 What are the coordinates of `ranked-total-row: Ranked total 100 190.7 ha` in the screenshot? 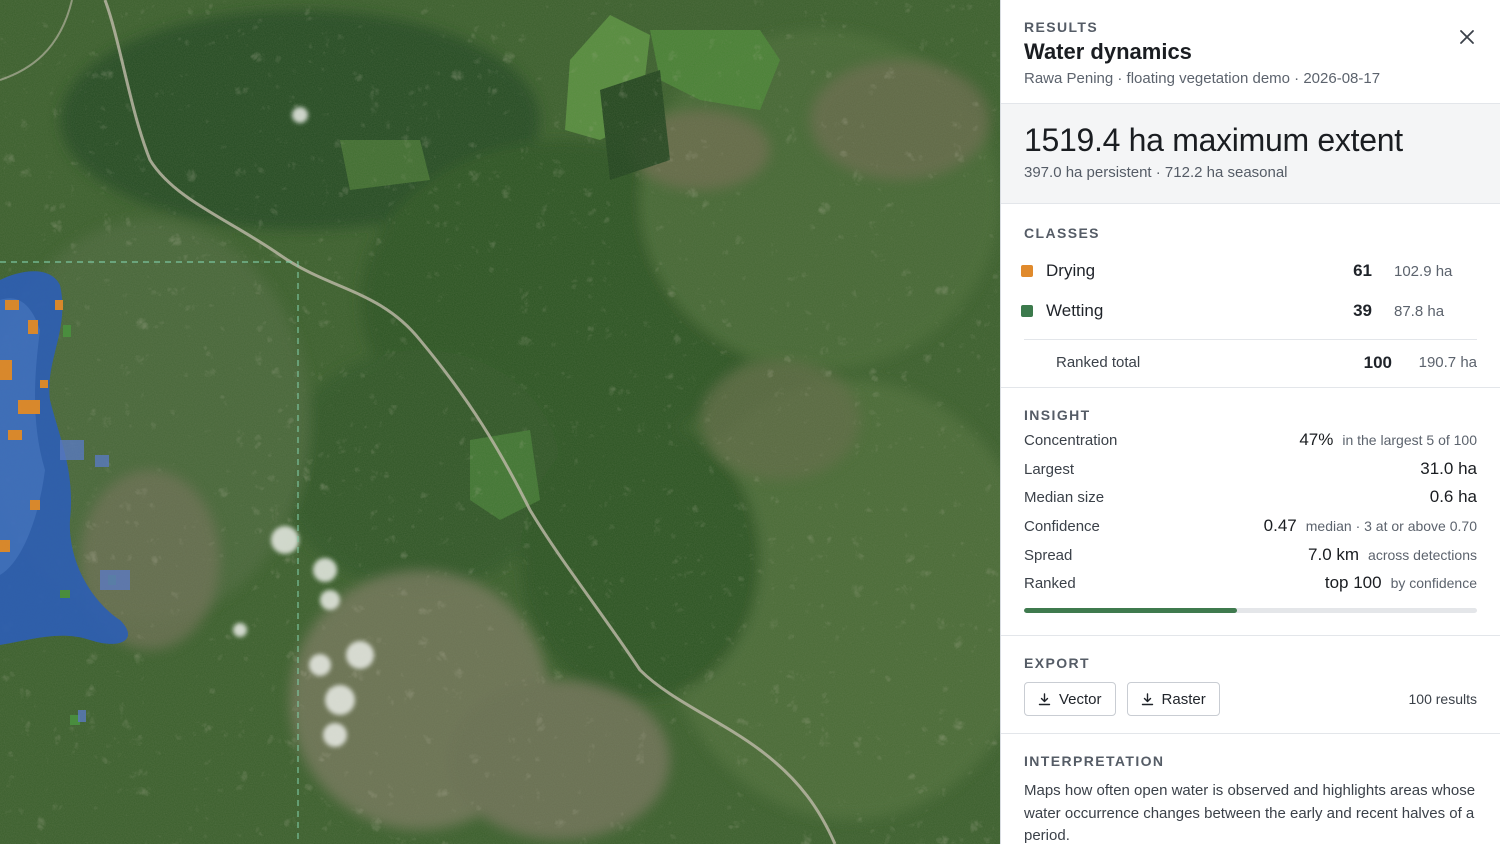 It's located at (1250, 362).